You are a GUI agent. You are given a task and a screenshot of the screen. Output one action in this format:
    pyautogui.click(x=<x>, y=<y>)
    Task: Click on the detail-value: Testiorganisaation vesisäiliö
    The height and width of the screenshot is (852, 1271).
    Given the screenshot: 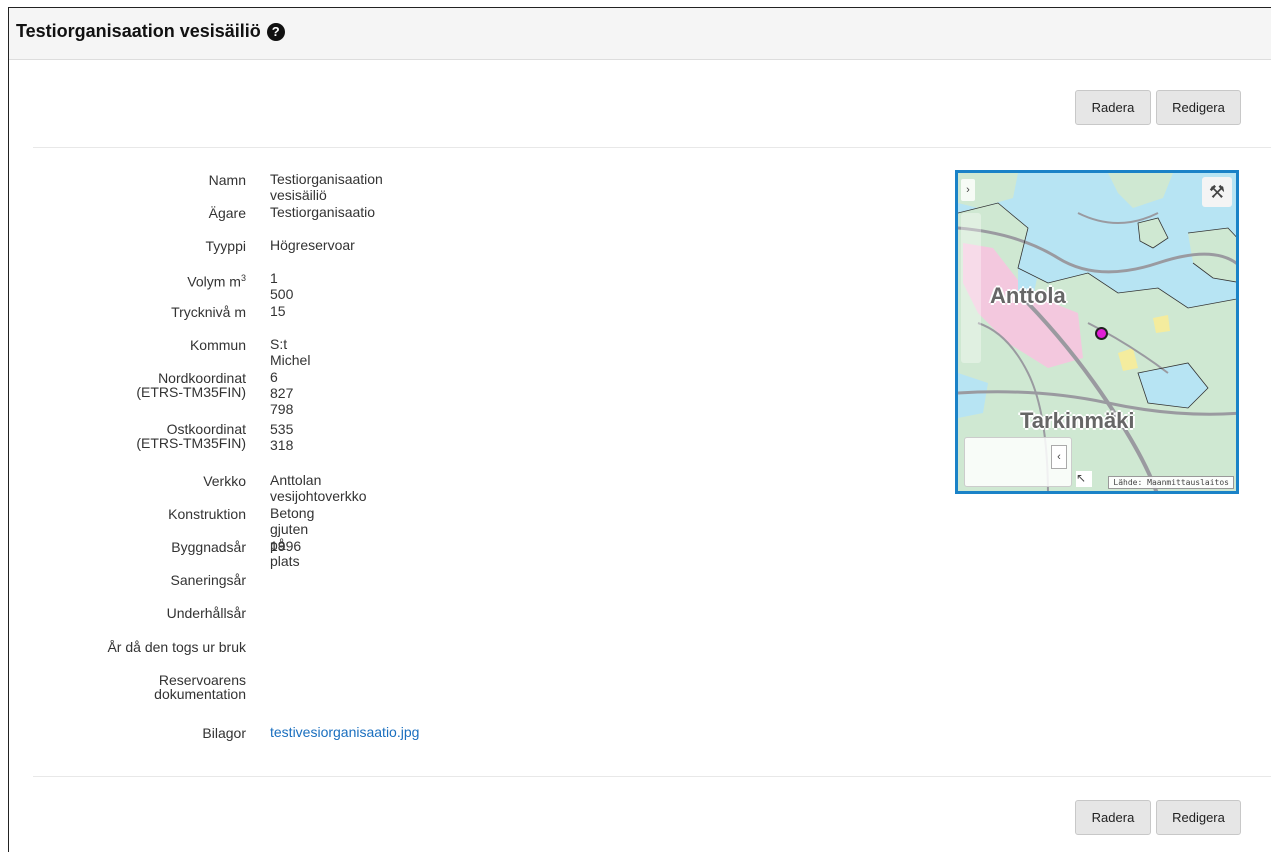 What is the action you would take?
    pyautogui.click(x=326, y=187)
    